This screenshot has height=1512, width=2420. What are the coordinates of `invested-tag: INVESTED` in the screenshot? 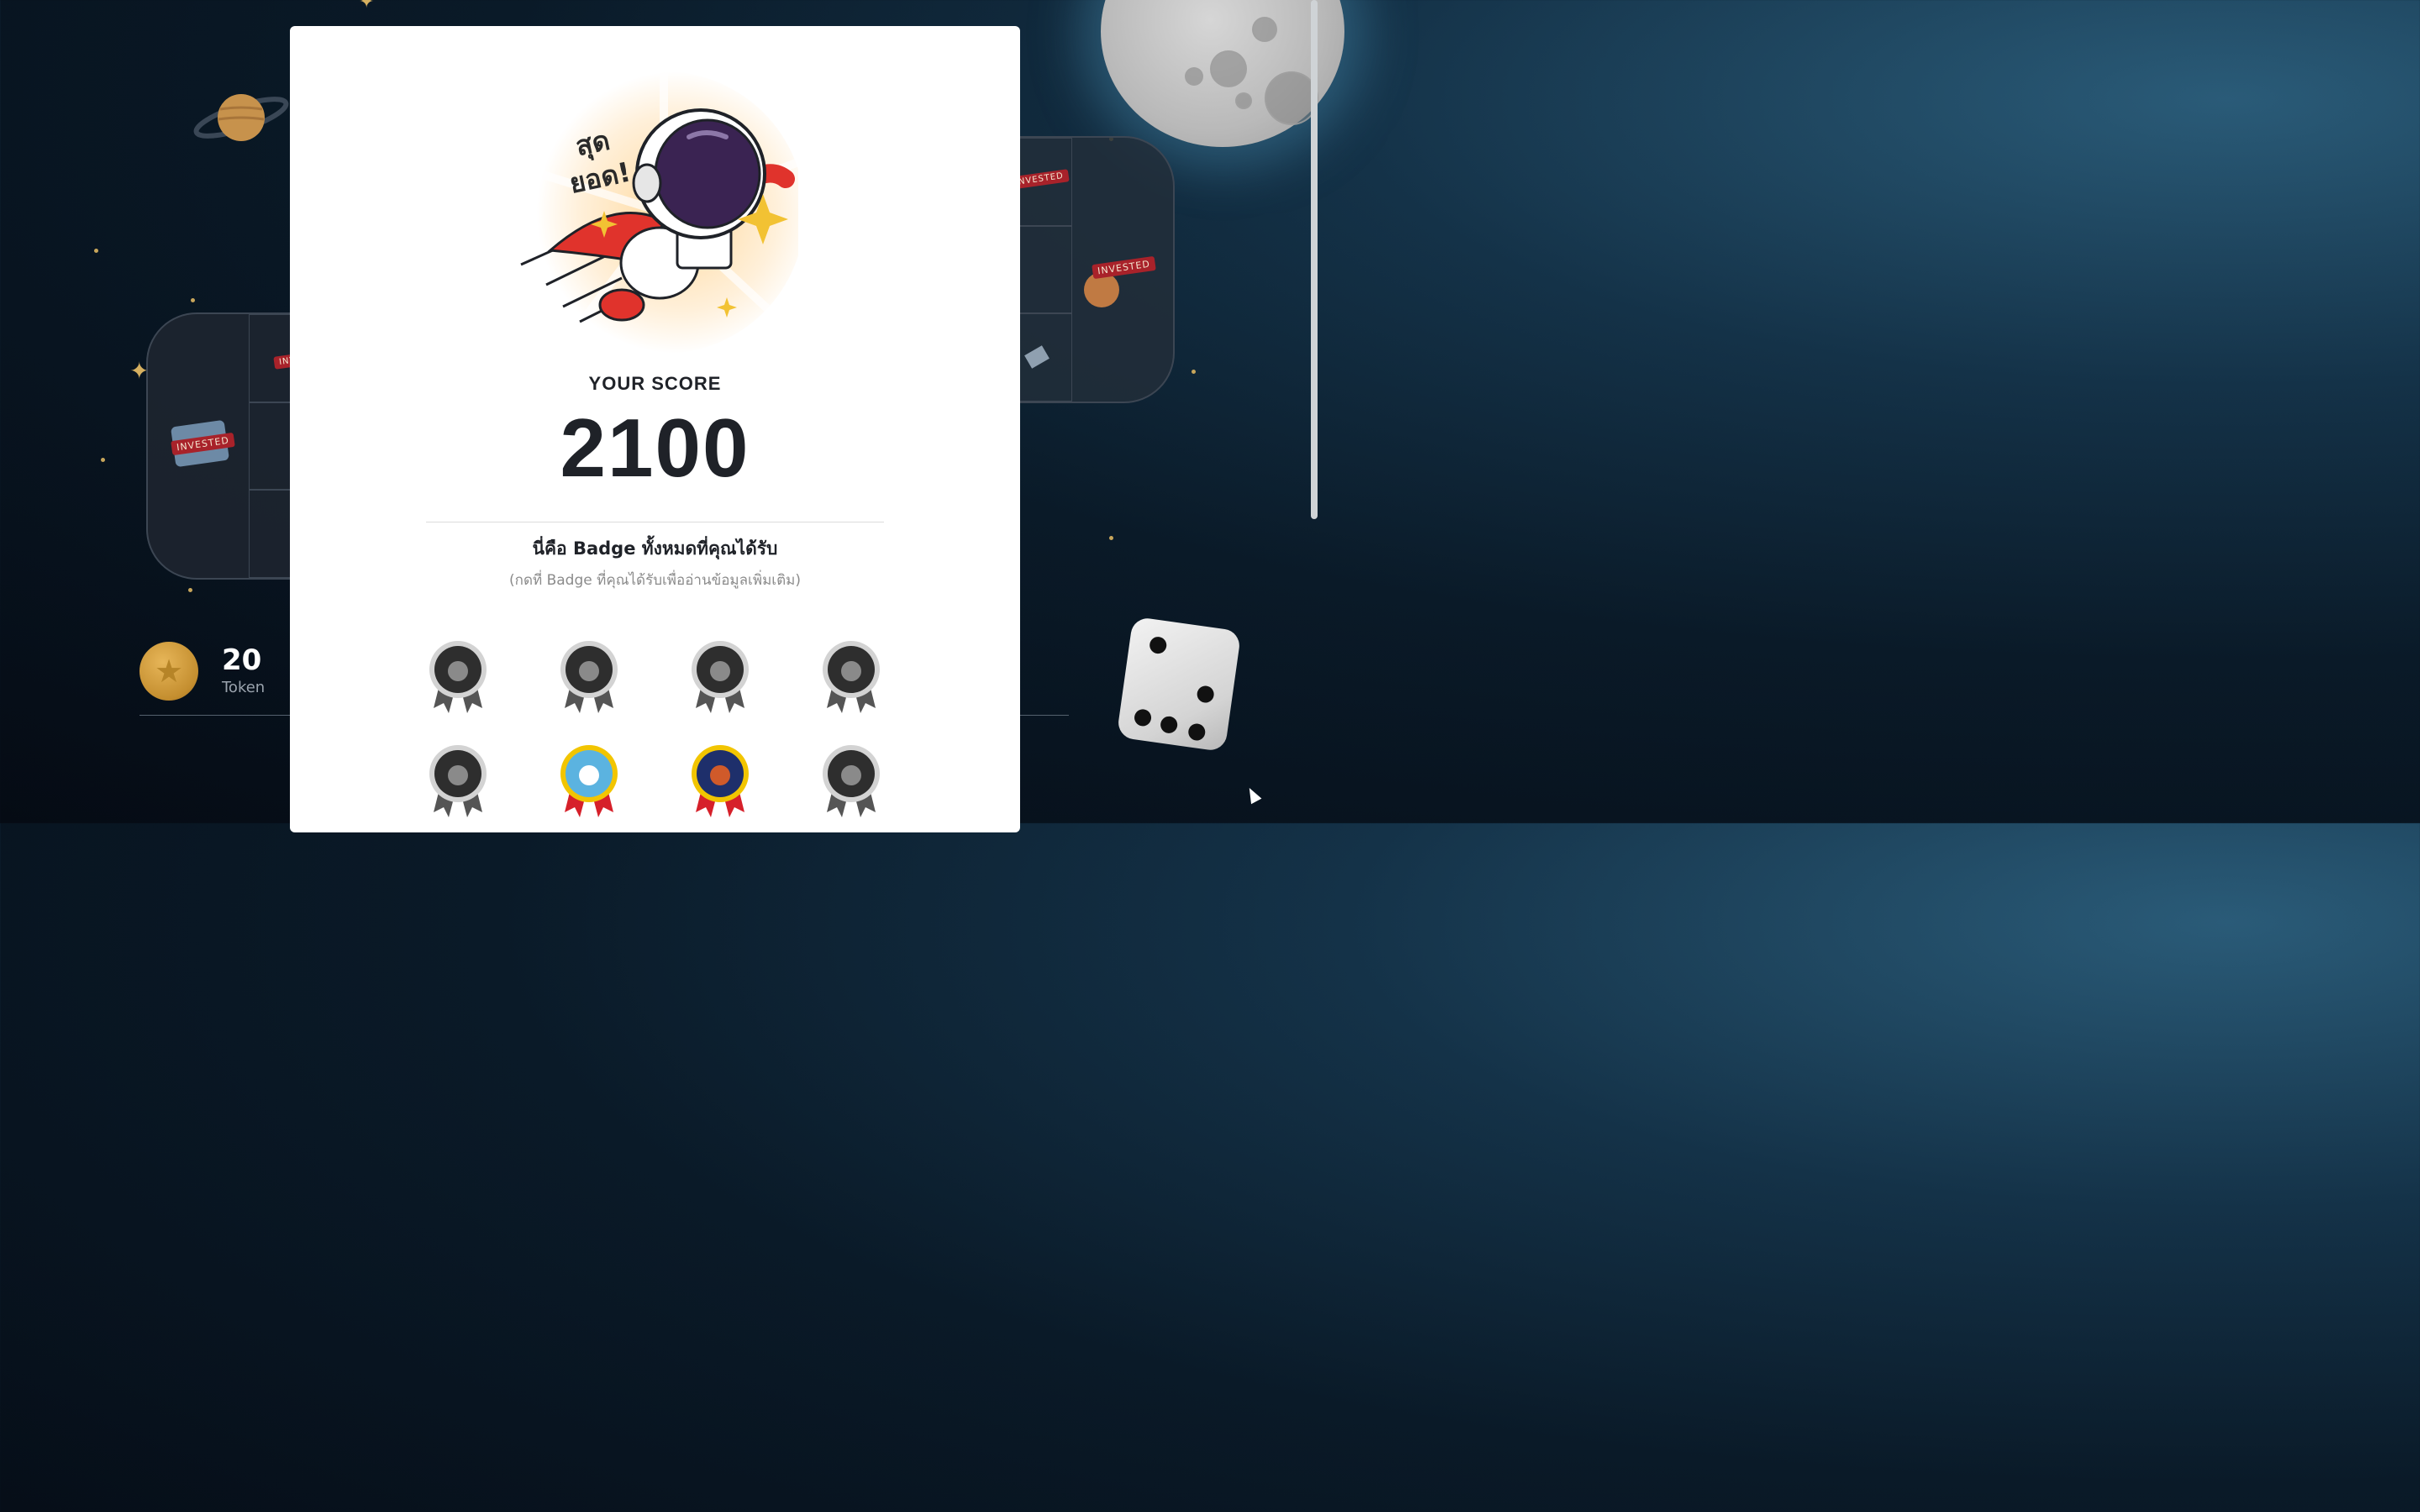 It's located at (1124, 267).